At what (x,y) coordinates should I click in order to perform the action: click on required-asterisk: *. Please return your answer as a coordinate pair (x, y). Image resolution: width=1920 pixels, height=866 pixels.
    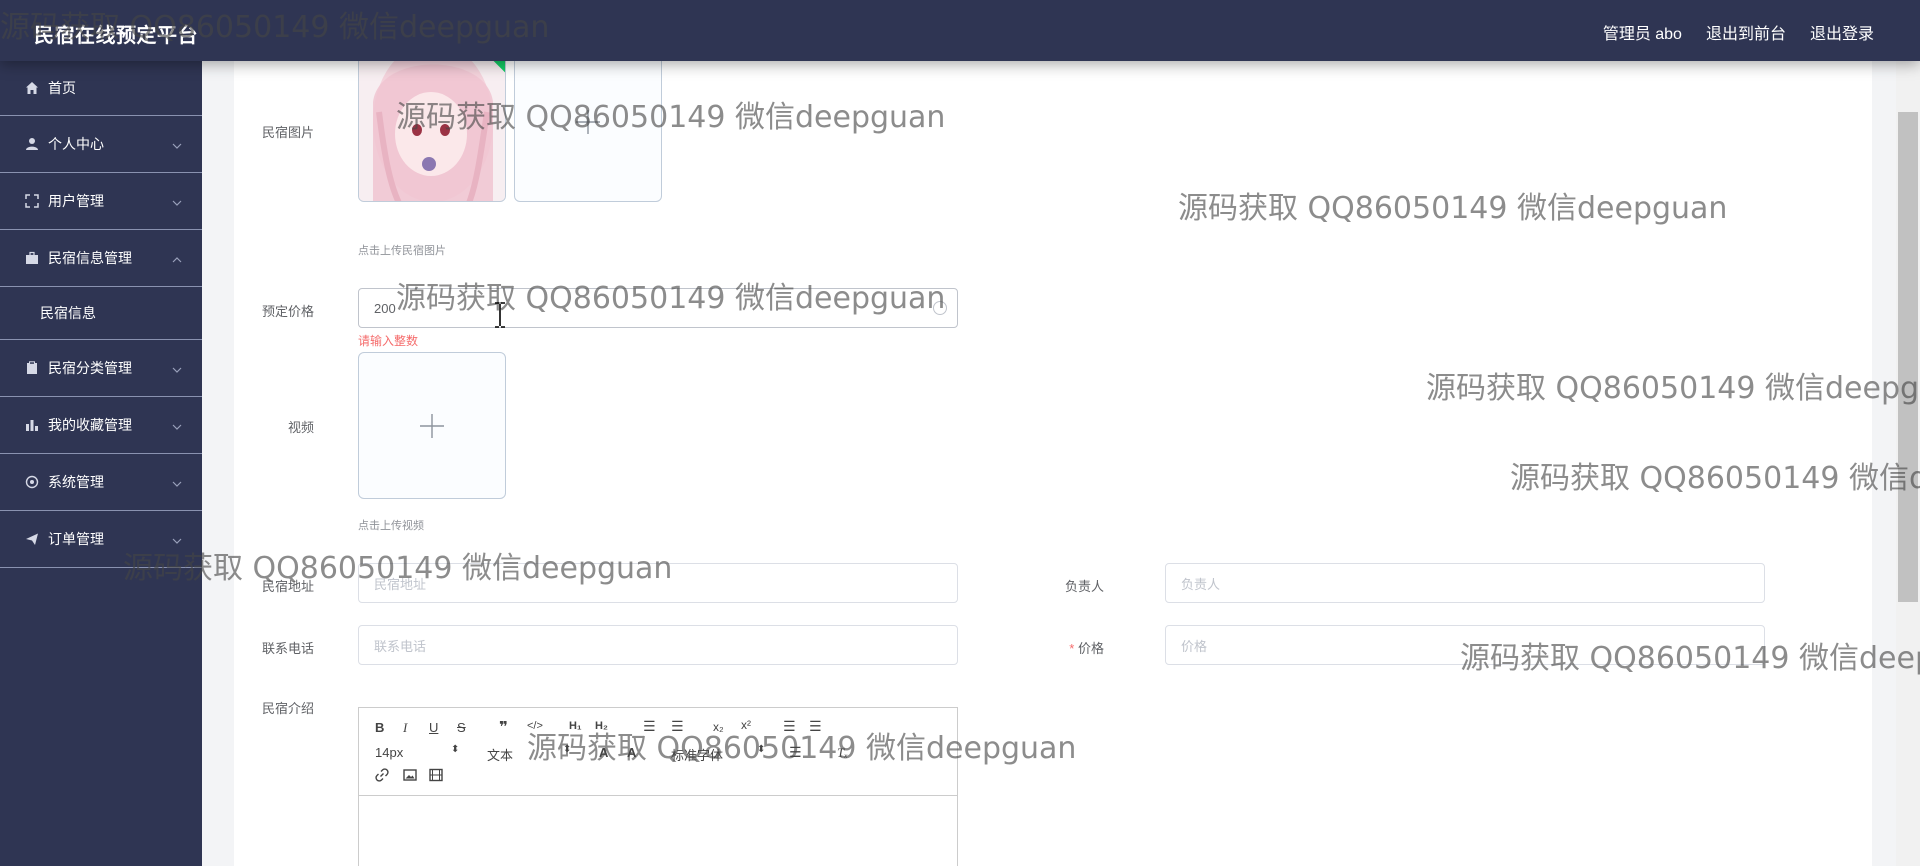
    Looking at the image, I should click on (1072, 648).